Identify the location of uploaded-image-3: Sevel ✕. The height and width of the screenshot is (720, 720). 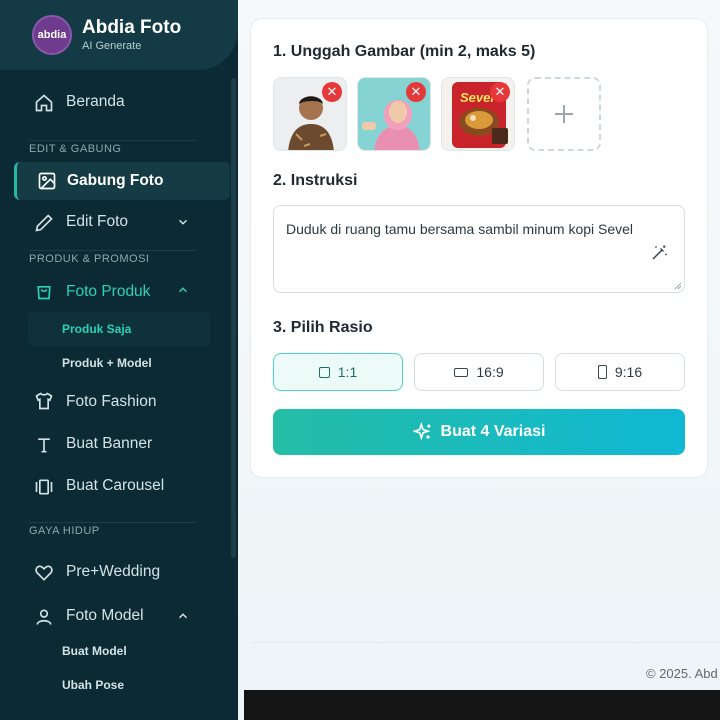
(478, 114).